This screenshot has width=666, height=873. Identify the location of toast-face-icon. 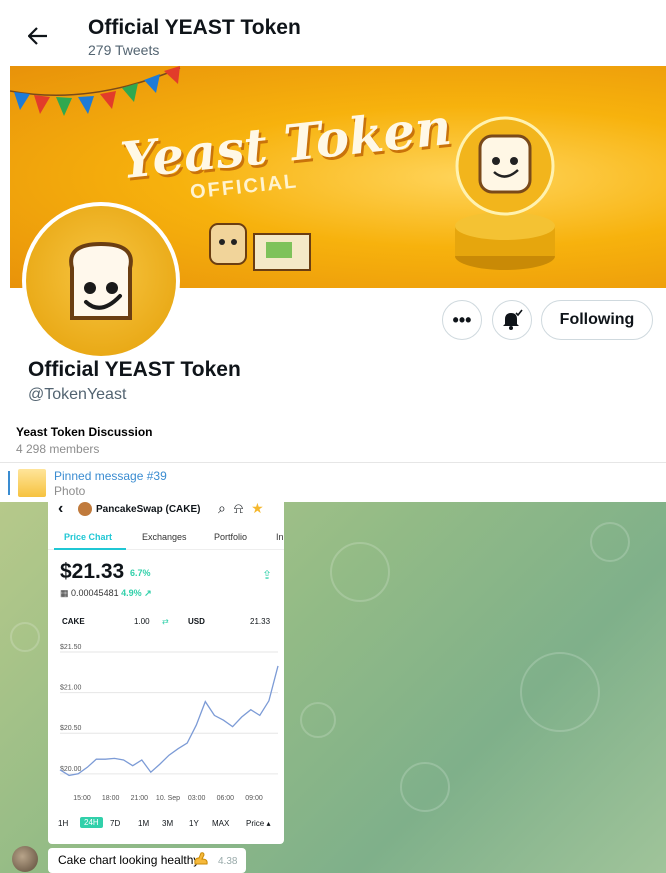
(101, 280).